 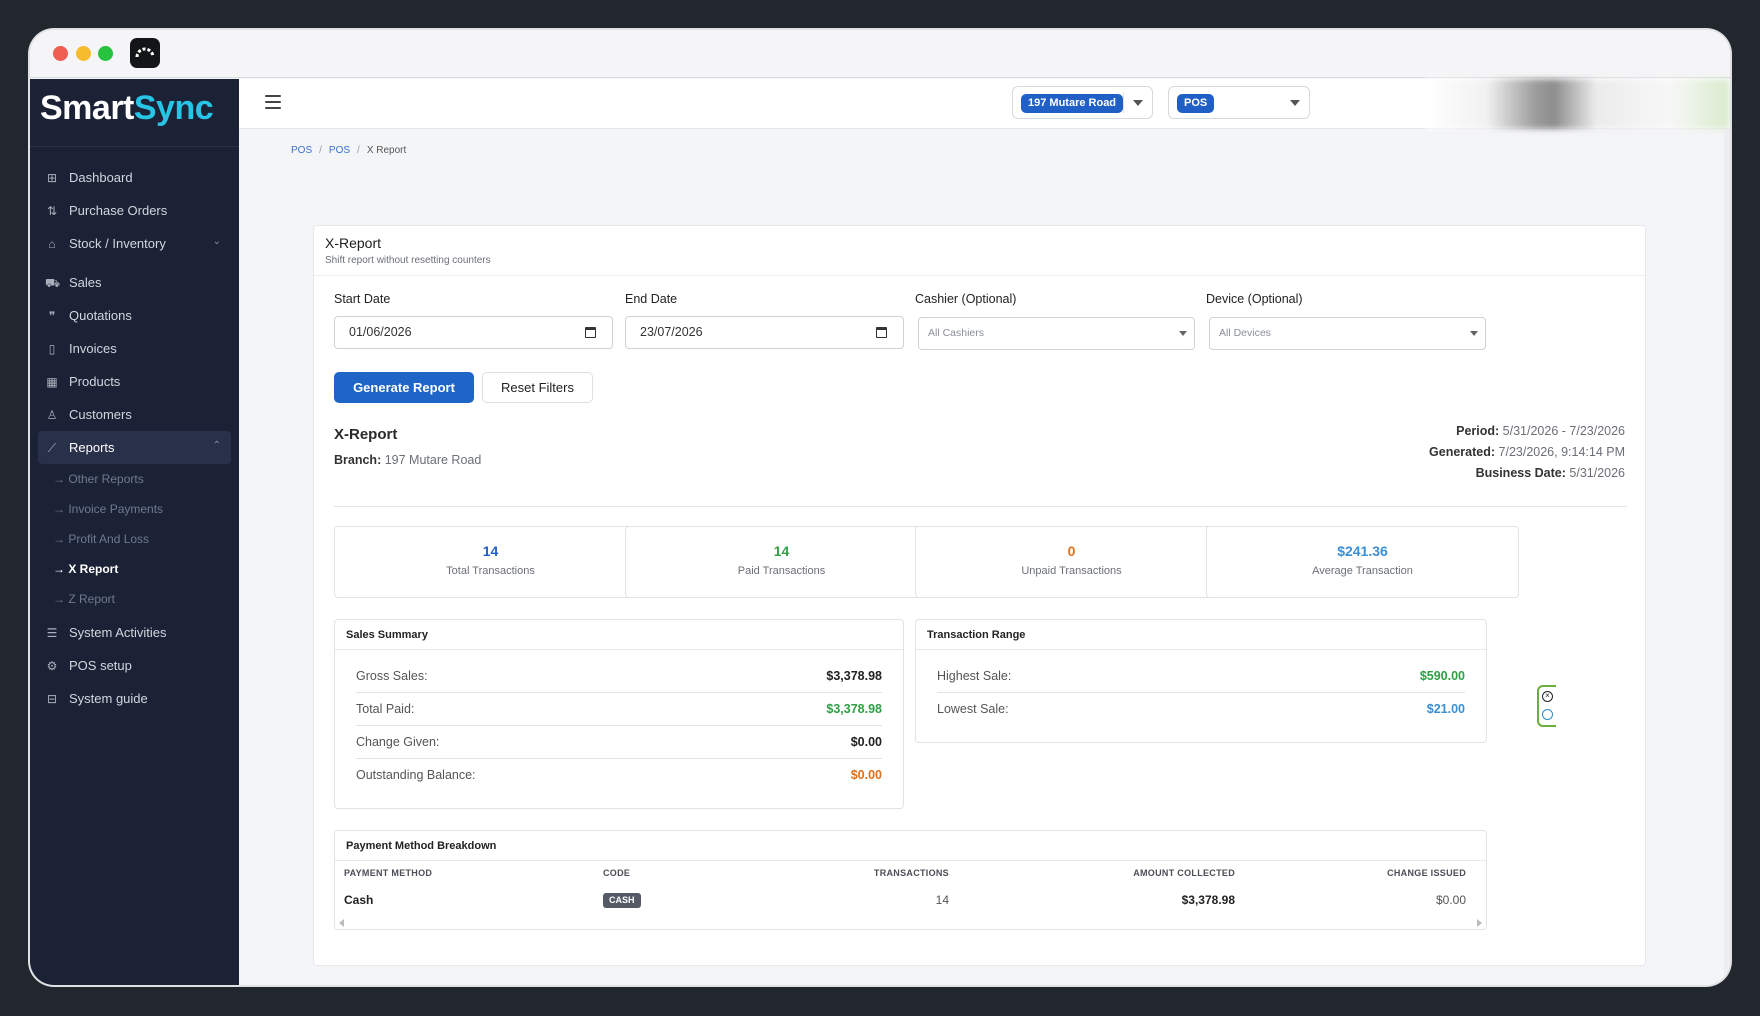 I want to click on side-widget: ×, so click(x=1546, y=706).